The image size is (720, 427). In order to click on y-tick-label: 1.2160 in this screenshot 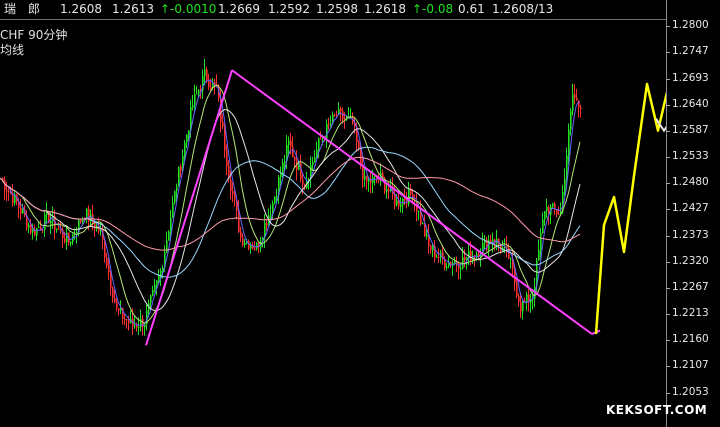, I will do `click(690, 339)`.